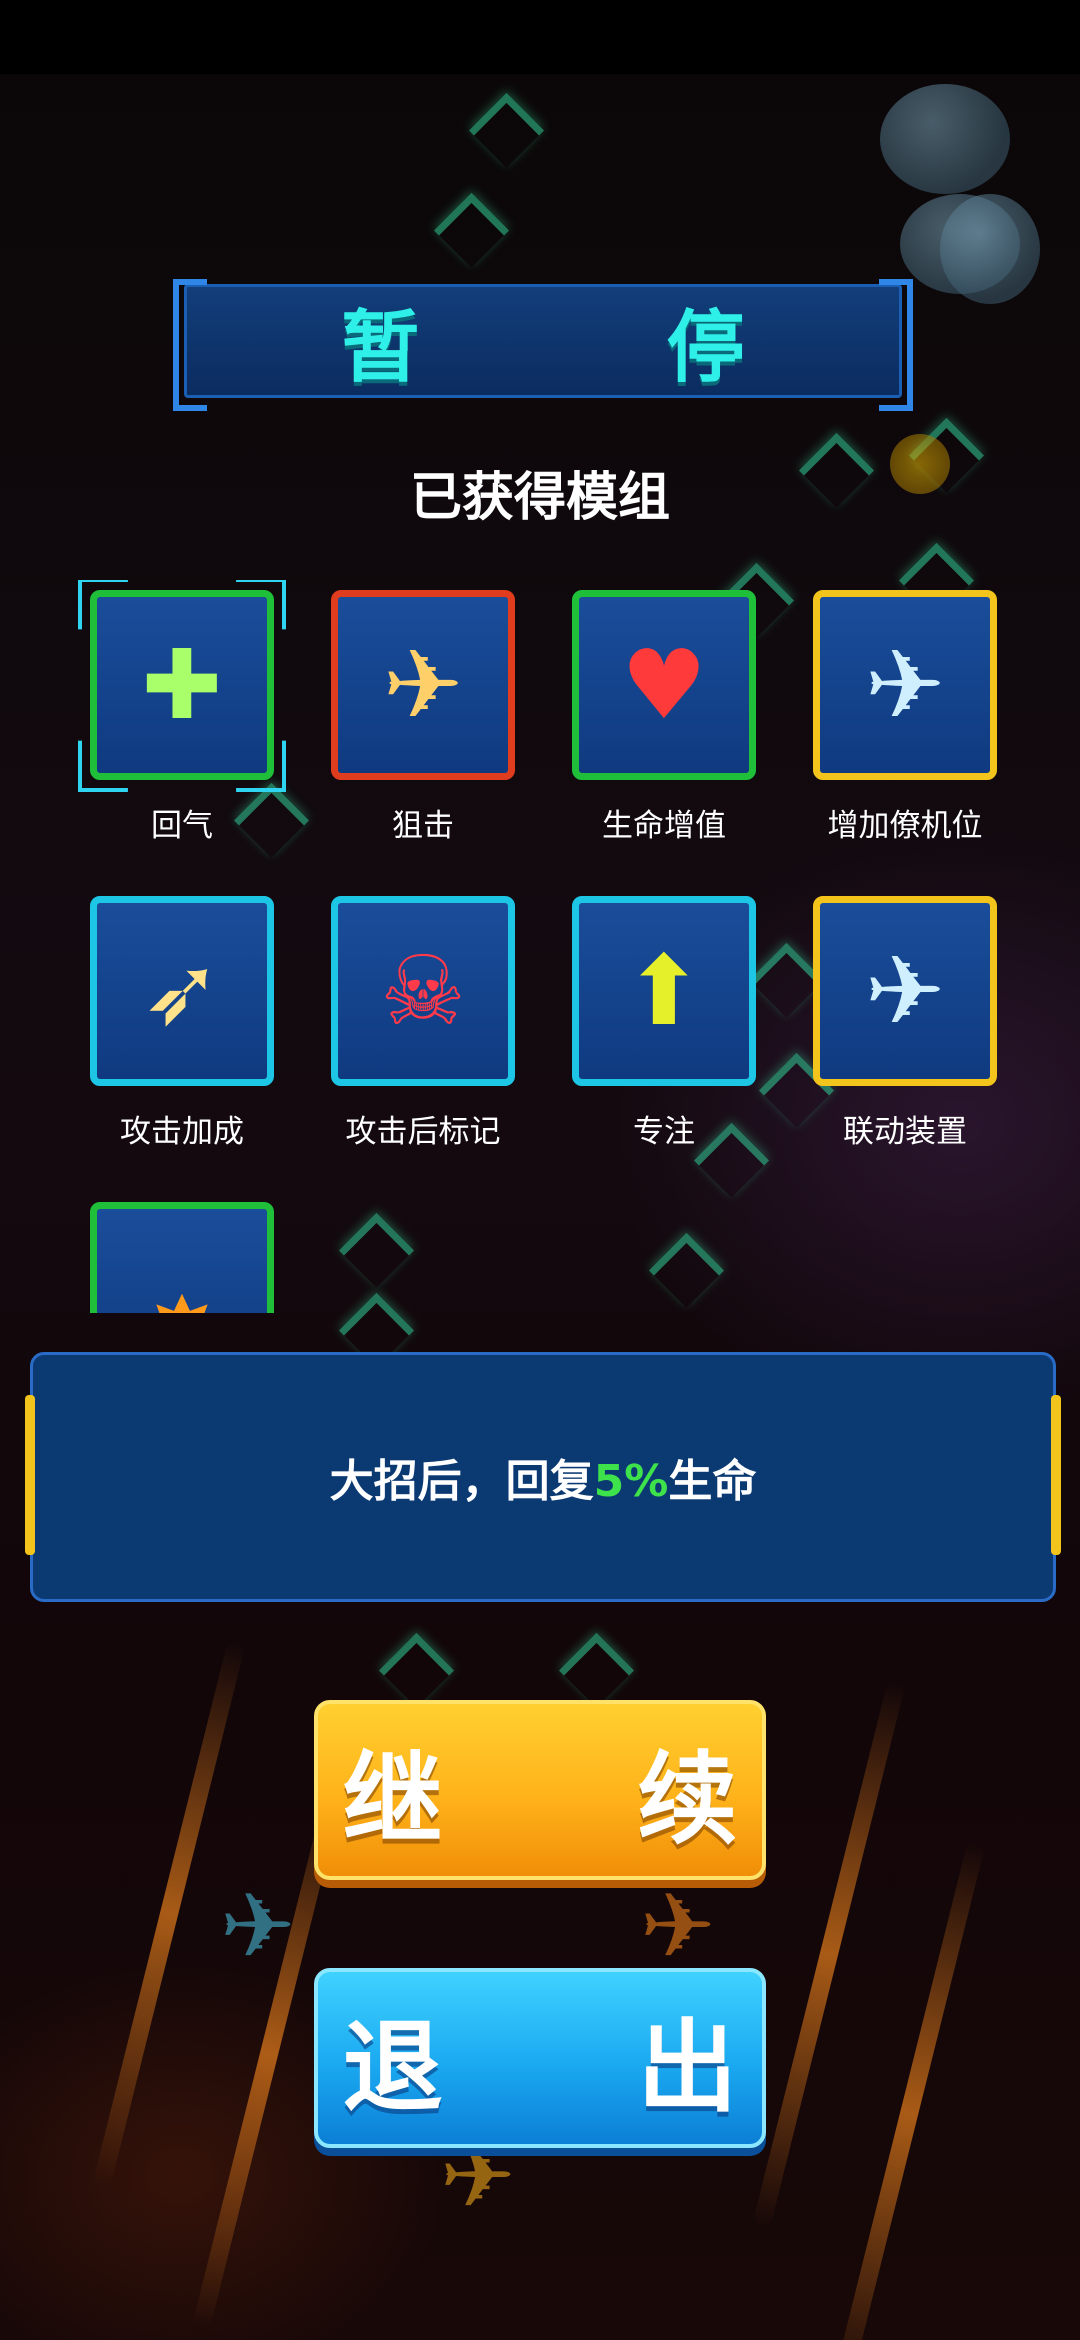 The width and height of the screenshot is (1080, 2340). I want to click on module-item-attack-bonus: ➶ 攻击加成, so click(182, 1023).